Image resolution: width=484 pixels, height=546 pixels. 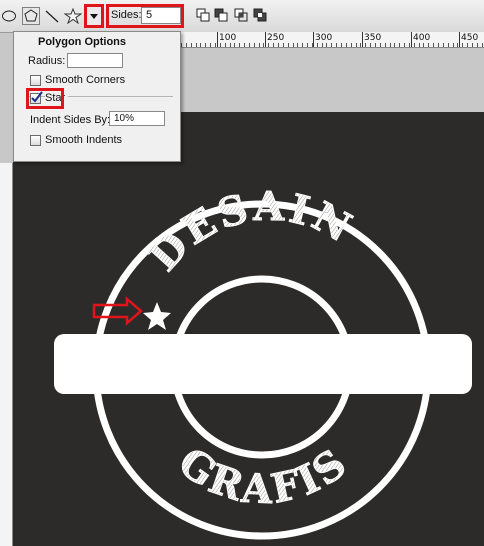 What do you see at coordinates (137, 118) in the screenshot?
I see `indent-sides-input: 10%` at bounding box center [137, 118].